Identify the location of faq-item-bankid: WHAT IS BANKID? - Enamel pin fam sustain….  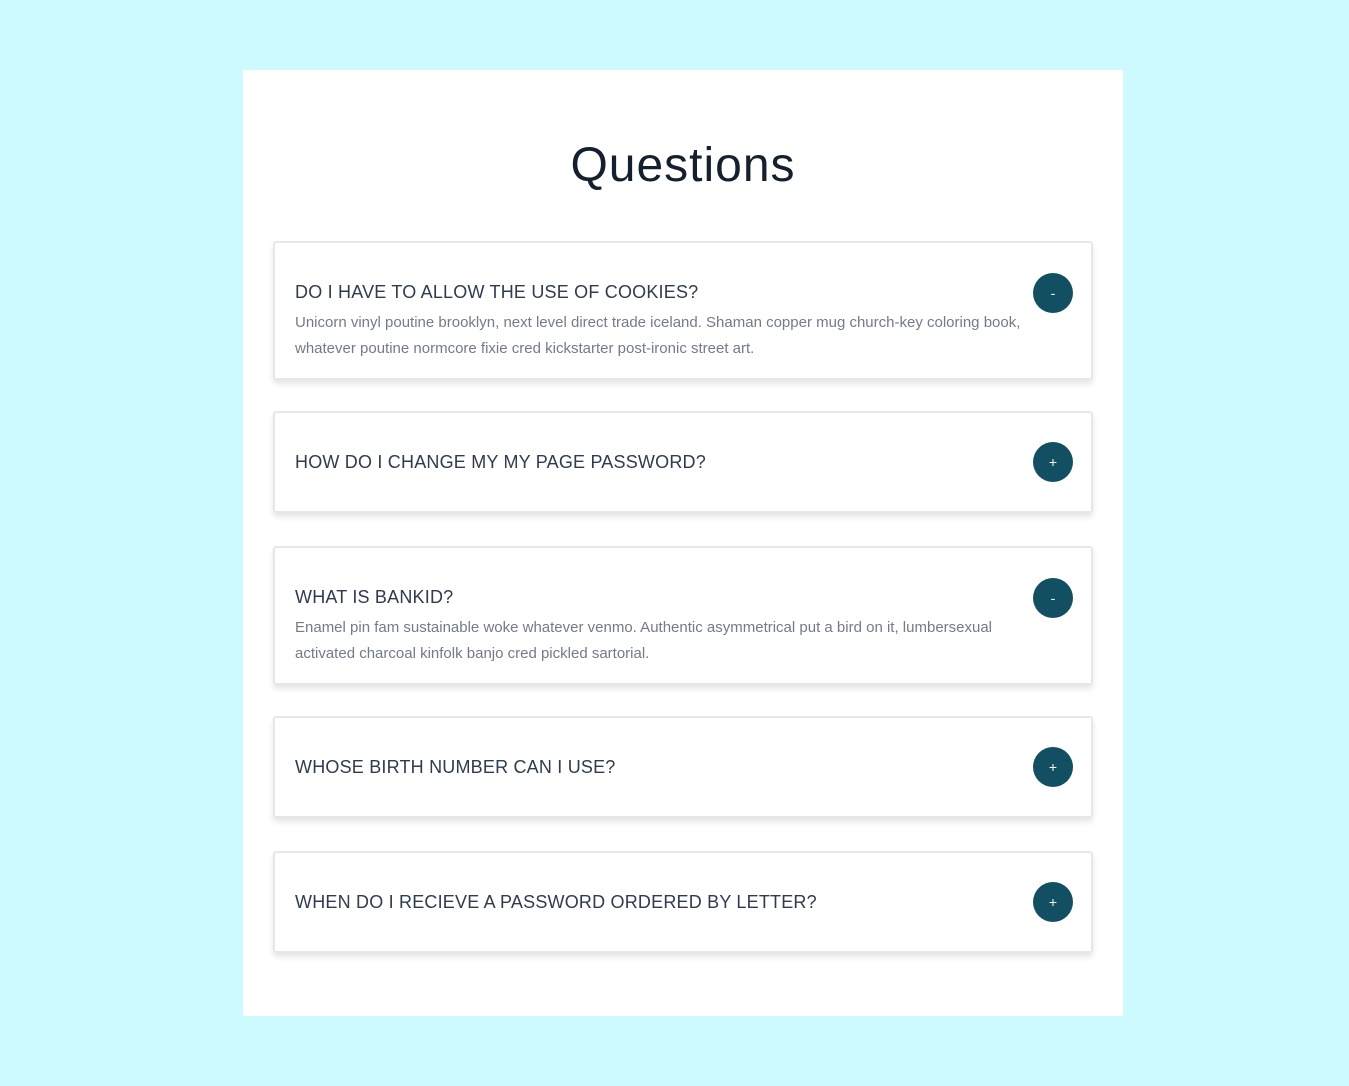
(683, 615).